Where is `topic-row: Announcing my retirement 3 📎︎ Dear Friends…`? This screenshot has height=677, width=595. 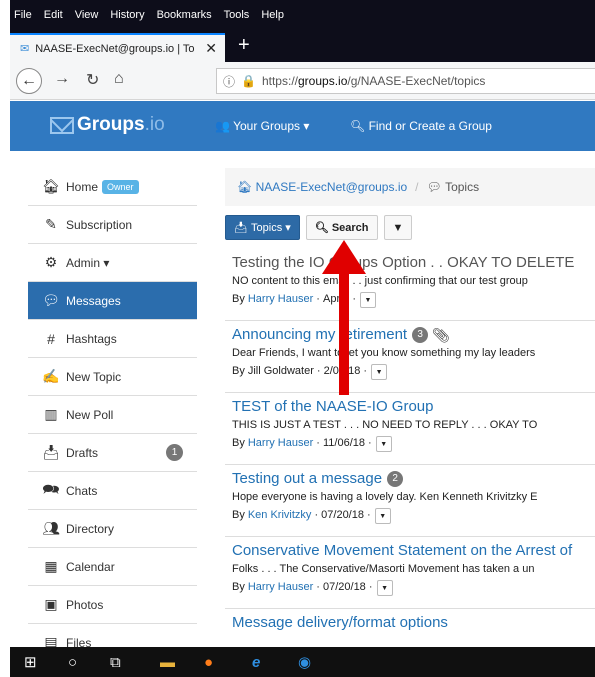 topic-row: Announcing my retirement 3 📎︎ Dear Friends… is located at coordinates (410, 357).